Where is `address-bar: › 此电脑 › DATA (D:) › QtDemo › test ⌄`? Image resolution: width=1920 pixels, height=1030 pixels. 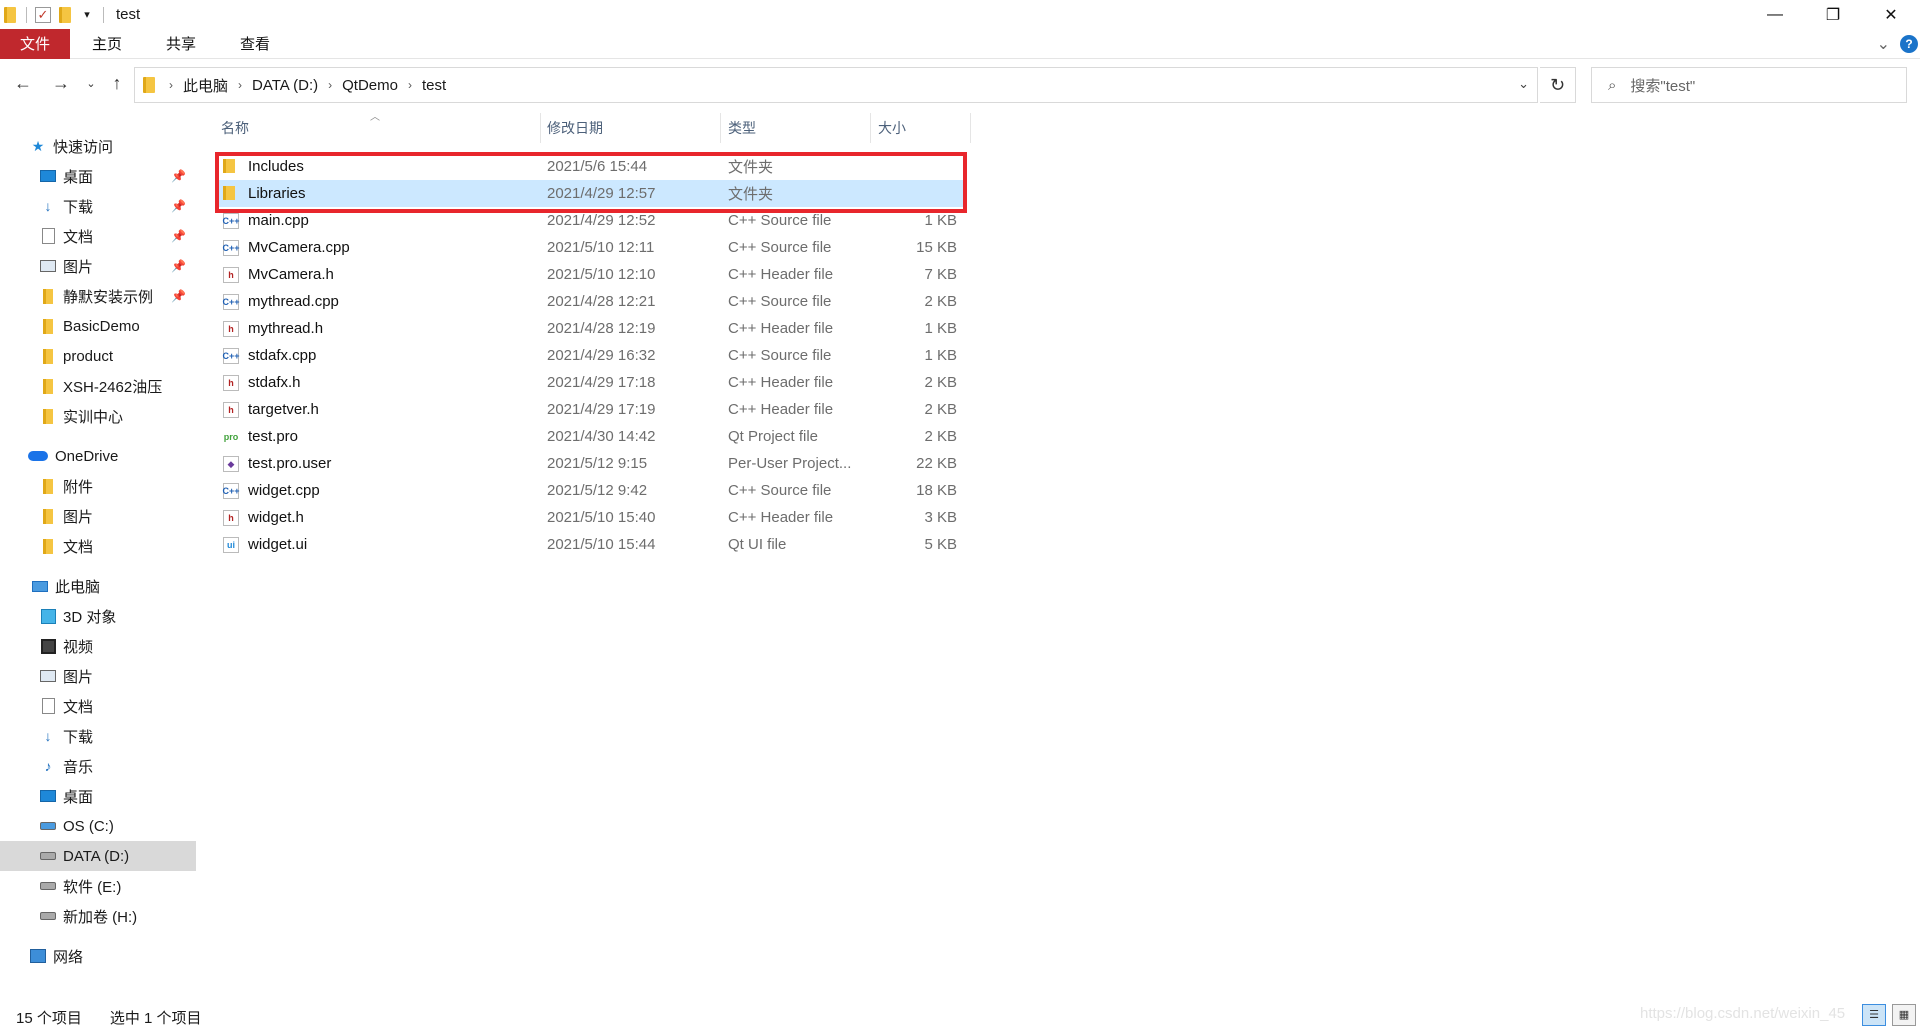 address-bar: › 此电脑 › DATA (D:) › QtDemo › test ⌄ is located at coordinates (836, 85).